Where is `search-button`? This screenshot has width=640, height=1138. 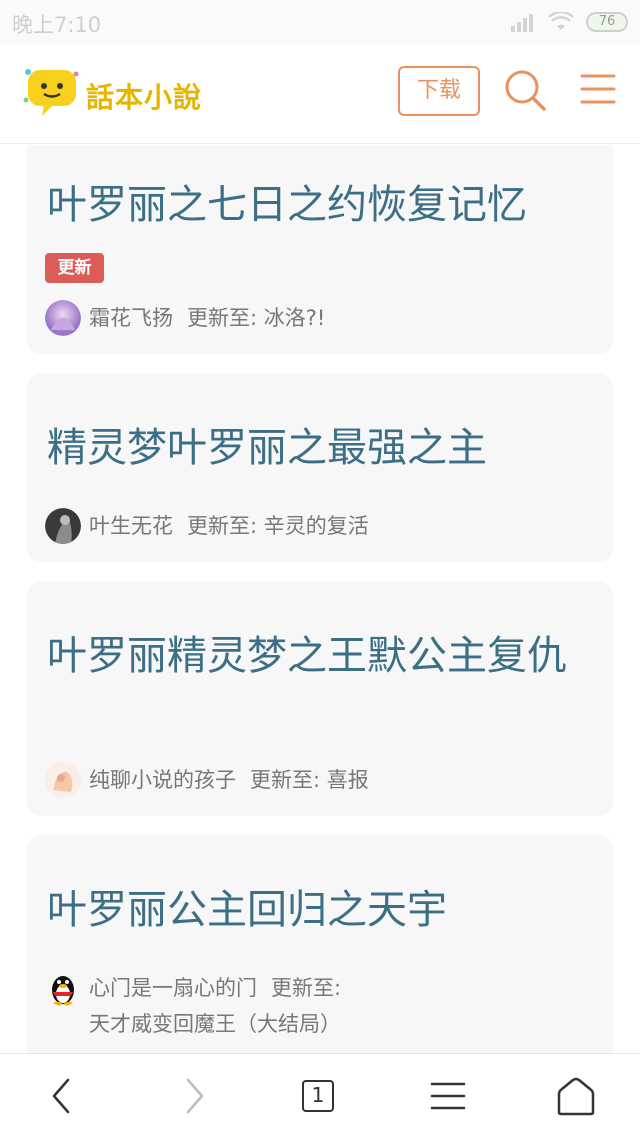 search-button is located at coordinates (525, 90).